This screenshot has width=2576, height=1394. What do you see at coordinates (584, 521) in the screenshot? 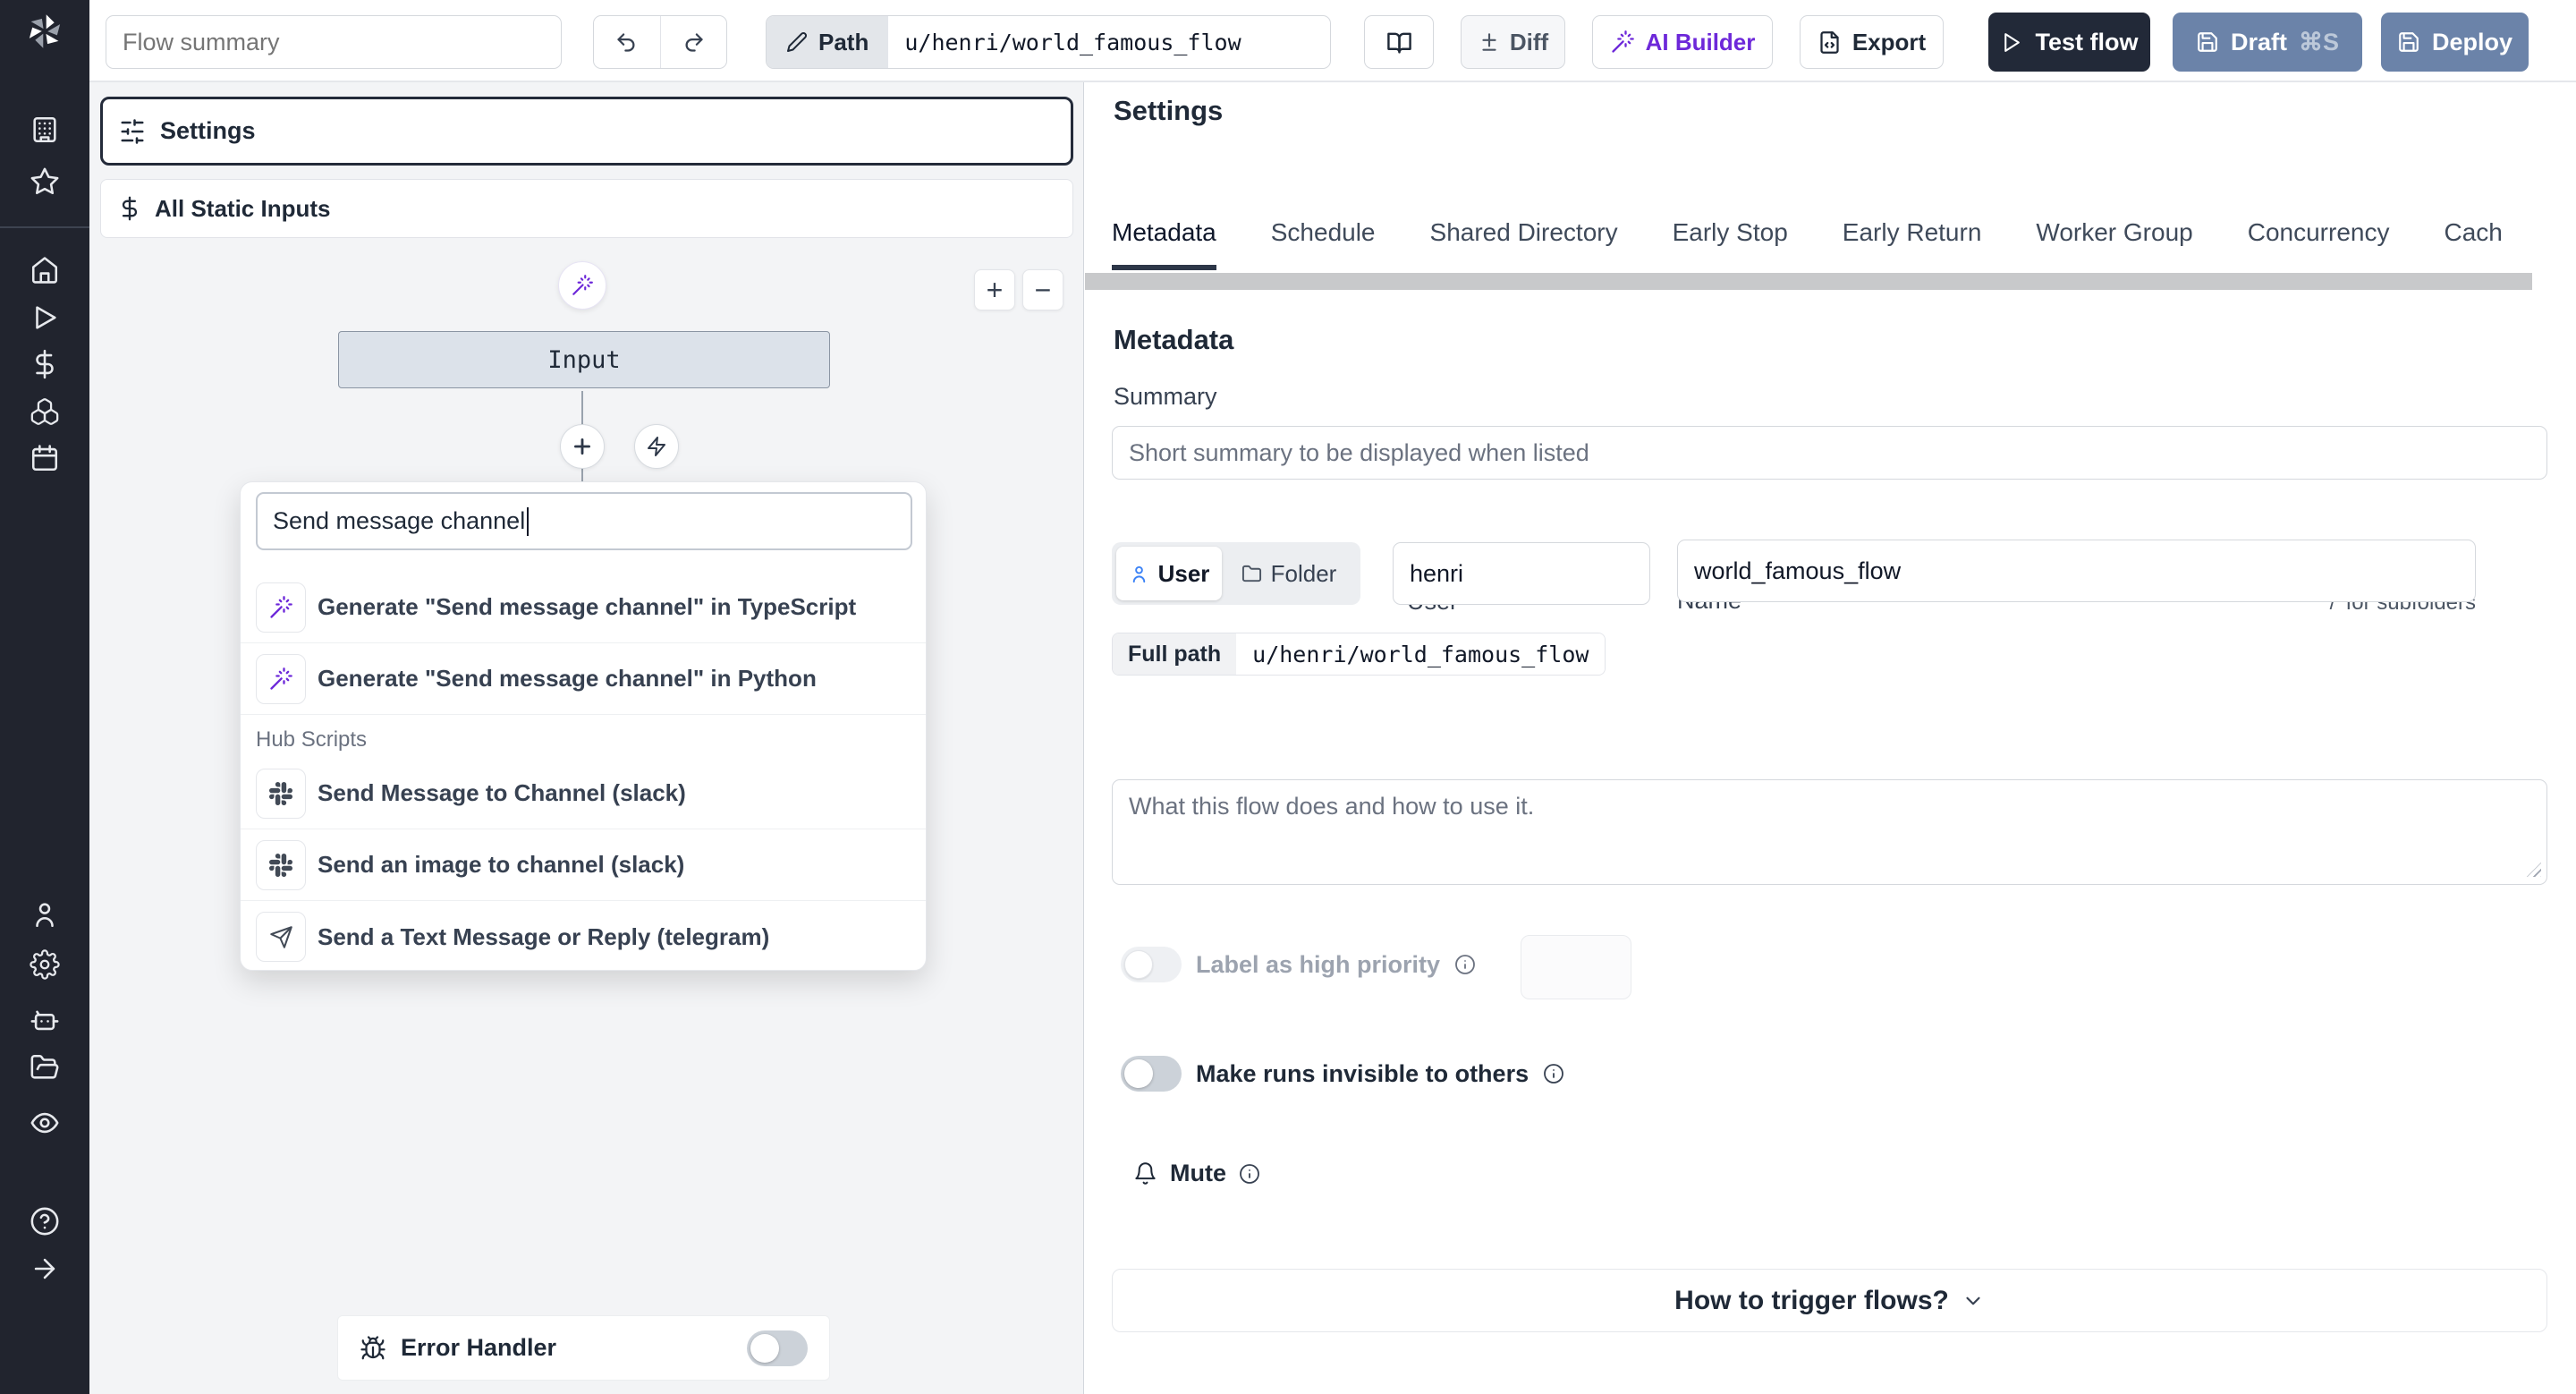
I see `step-search-input: Send message channel` at bounding box center [584, 521].